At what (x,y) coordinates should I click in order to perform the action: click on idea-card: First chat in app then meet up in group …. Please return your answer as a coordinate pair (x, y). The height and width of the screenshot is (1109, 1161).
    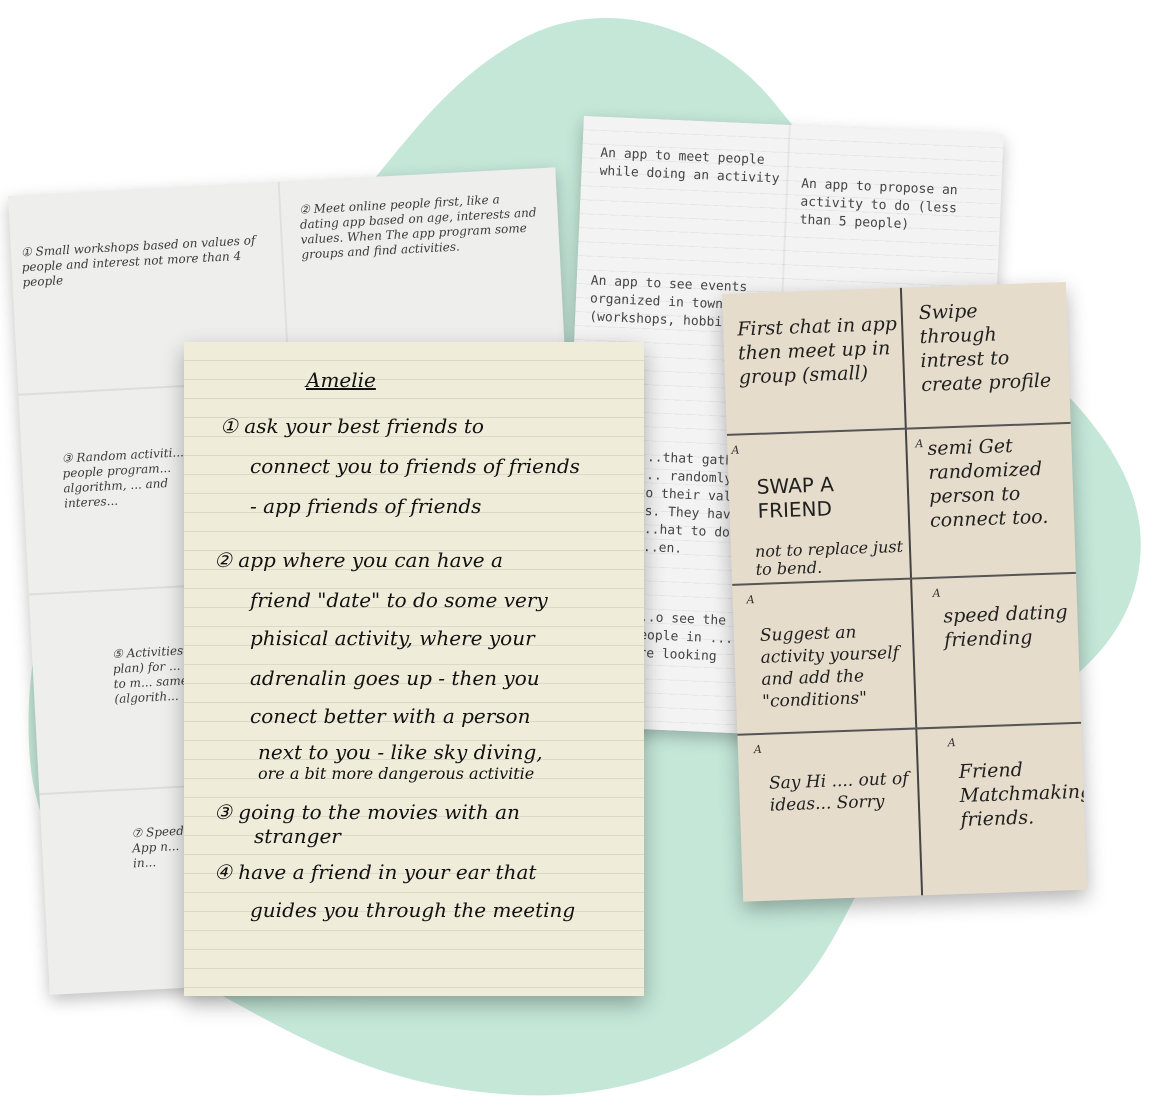
    Looking at the image, I should click on (817, 350).